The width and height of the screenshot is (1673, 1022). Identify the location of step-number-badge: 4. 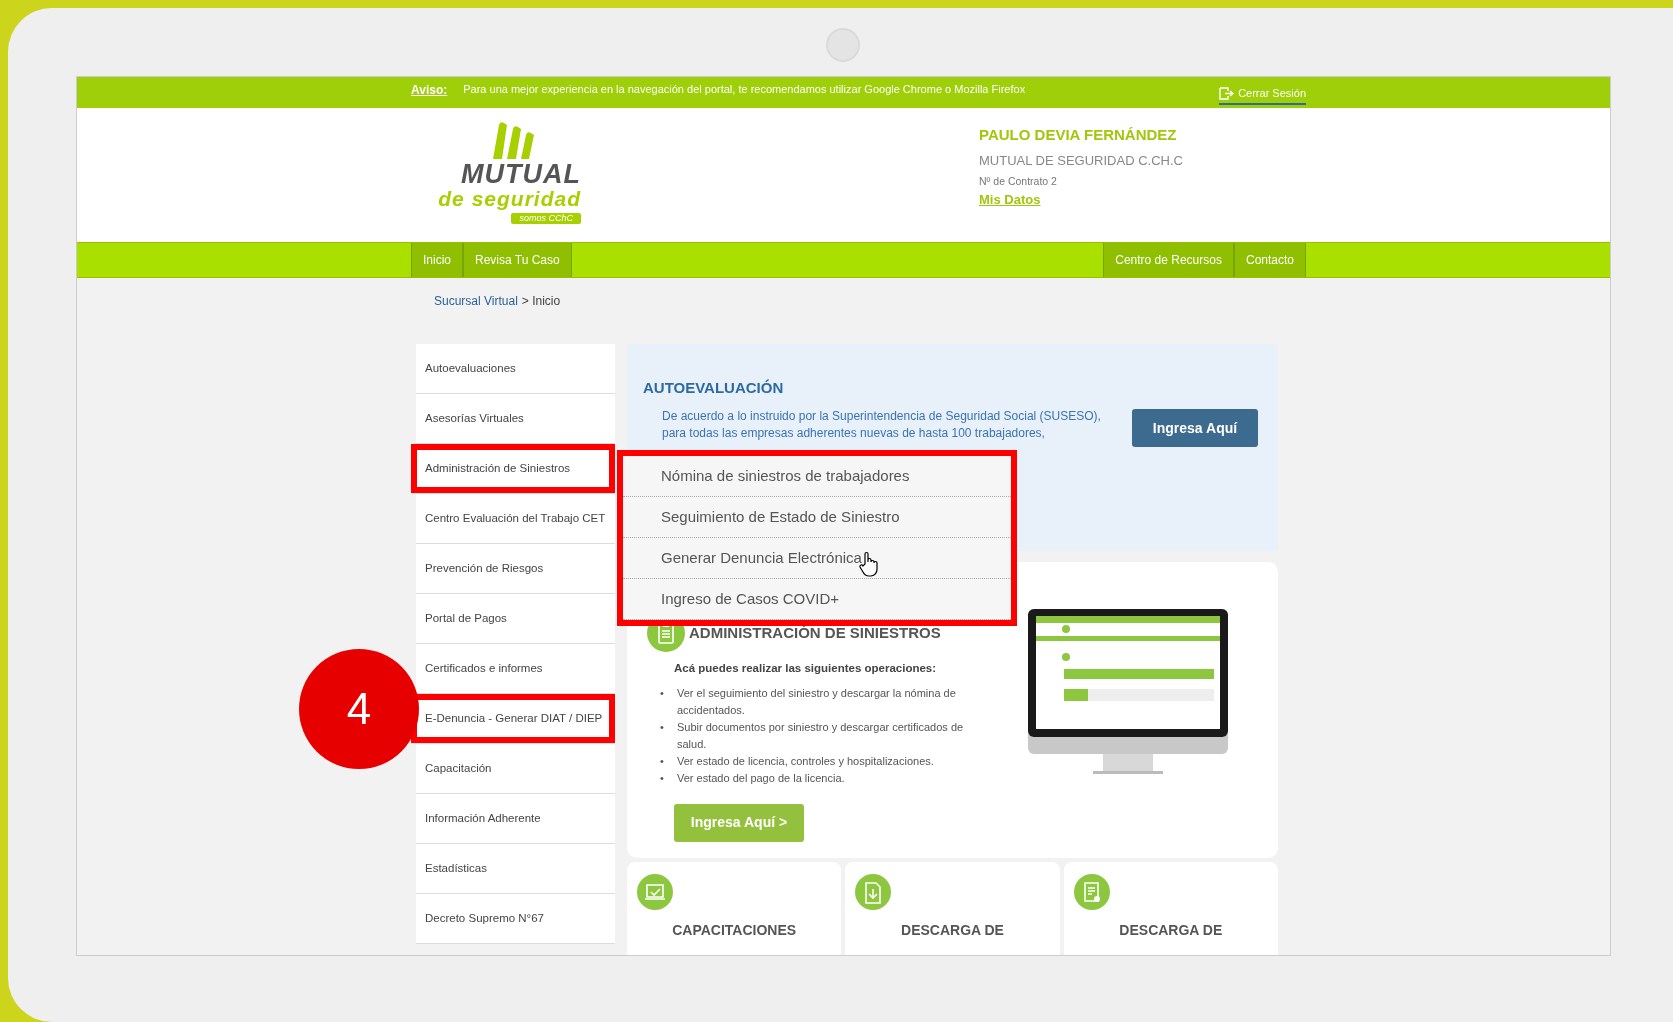
(359, 709).